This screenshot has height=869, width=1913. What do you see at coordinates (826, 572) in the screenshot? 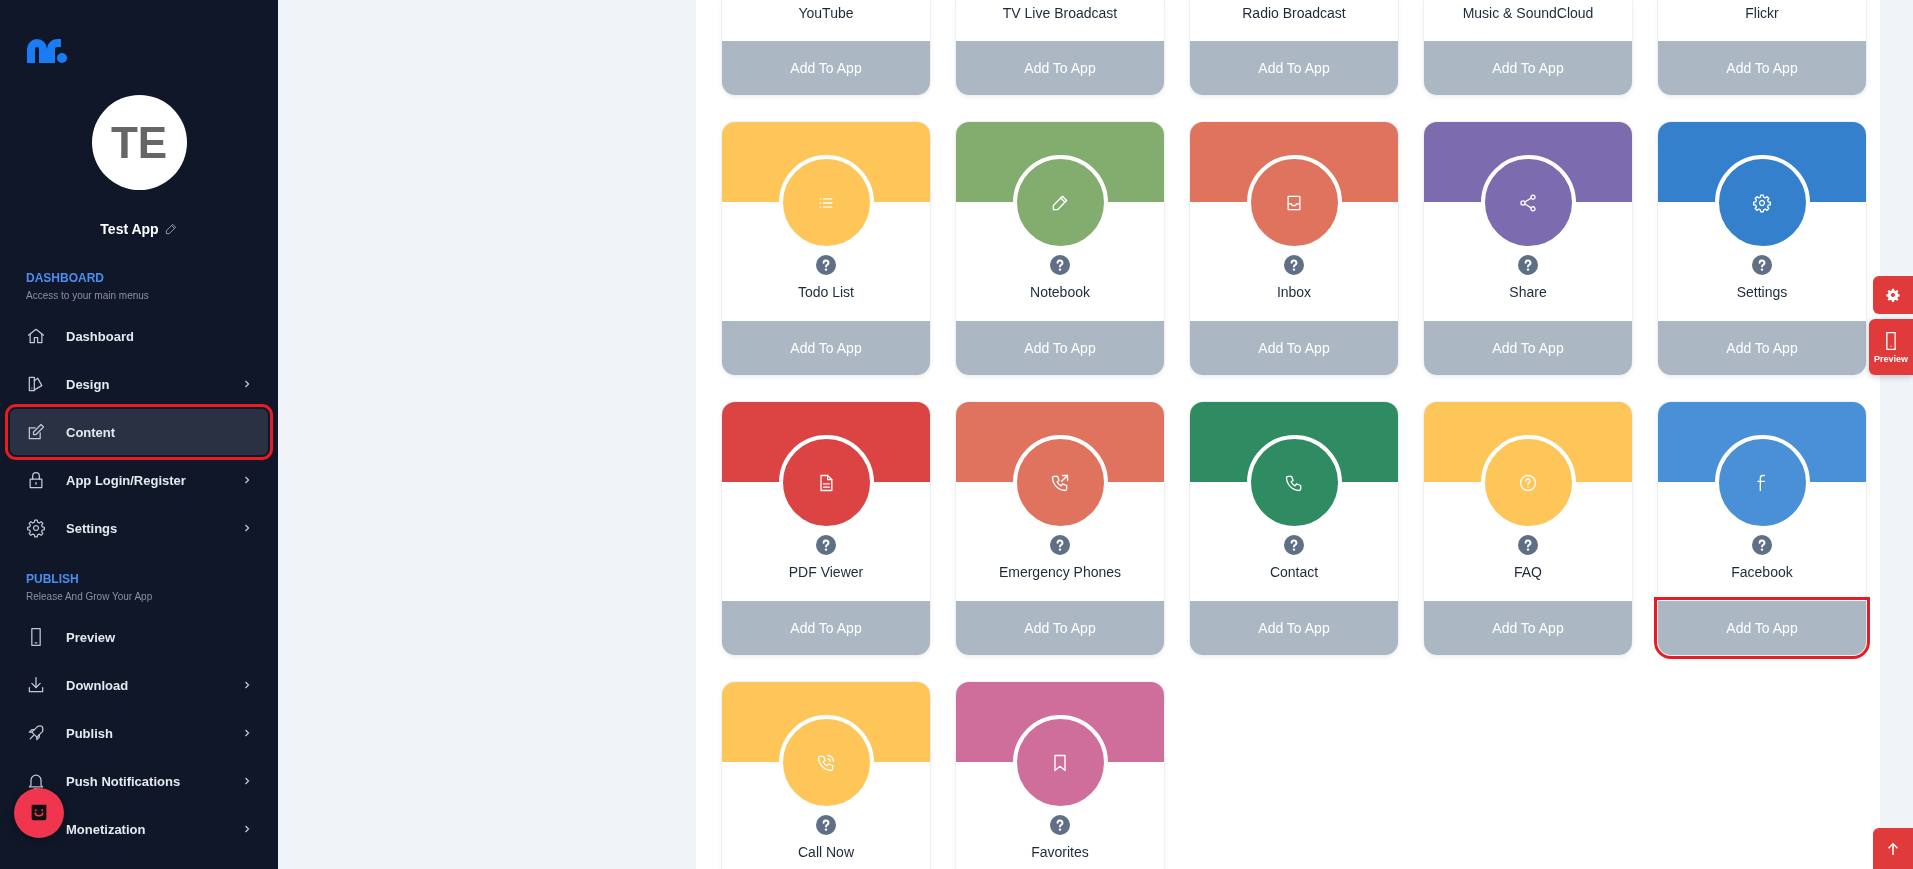
I see `feature-name: PDF Viewer` at bounding box center [826, 572].